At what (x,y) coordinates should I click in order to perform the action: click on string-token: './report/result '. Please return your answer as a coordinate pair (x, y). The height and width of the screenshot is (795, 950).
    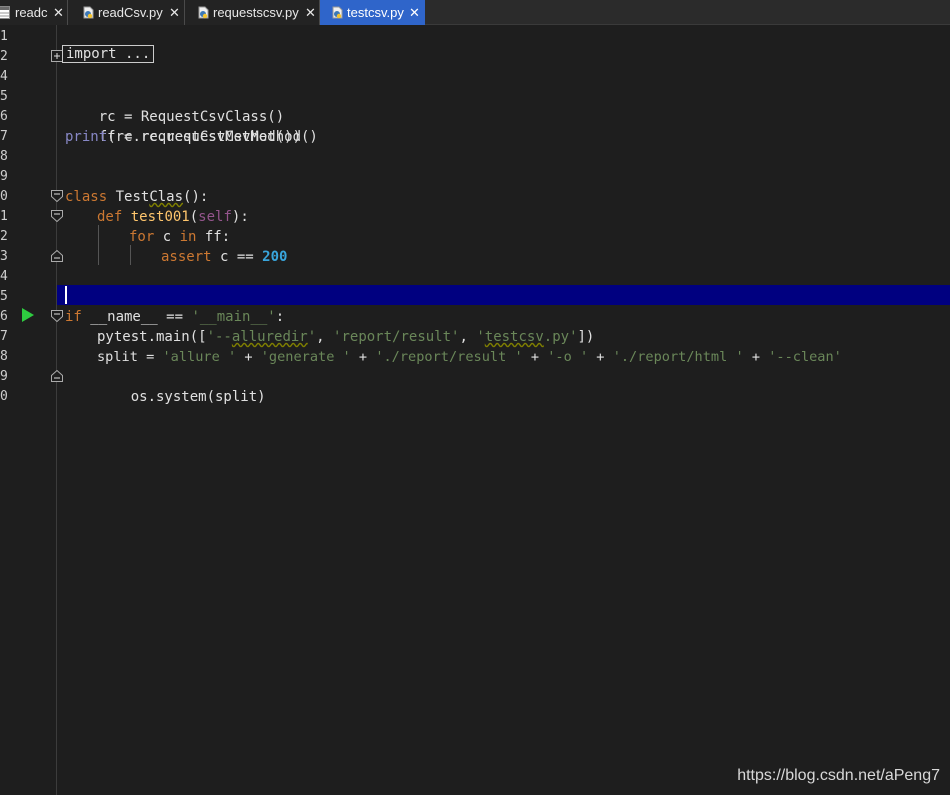
    Looking at the image, I should click on (449, 357).